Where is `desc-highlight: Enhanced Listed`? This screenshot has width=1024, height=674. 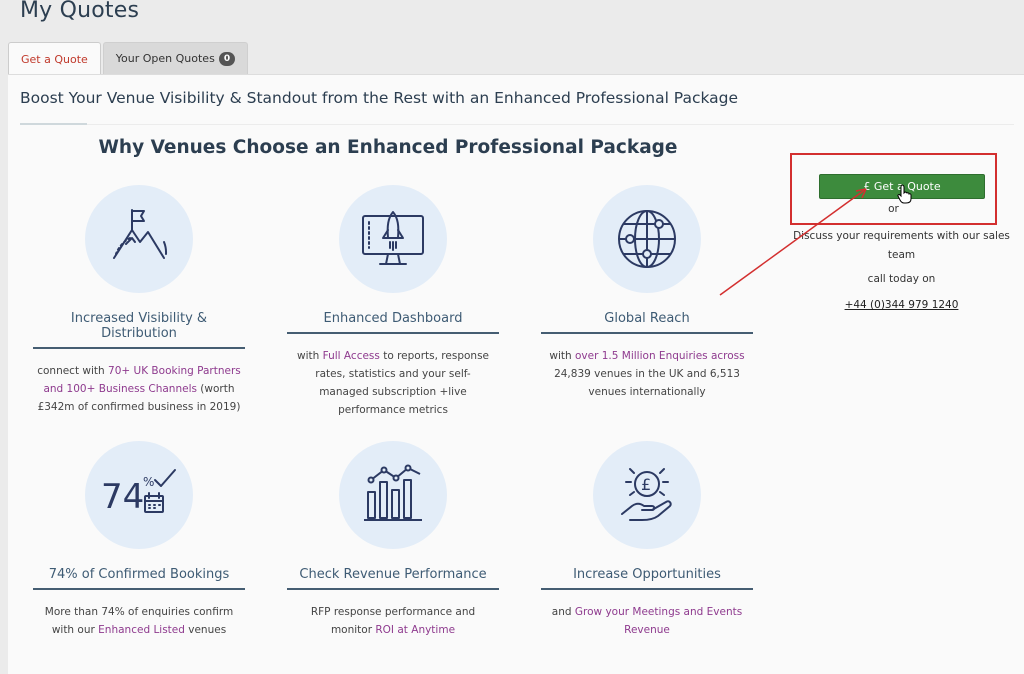 desc-highlight: Enhanced Listed is located at coordinates (141, 630).